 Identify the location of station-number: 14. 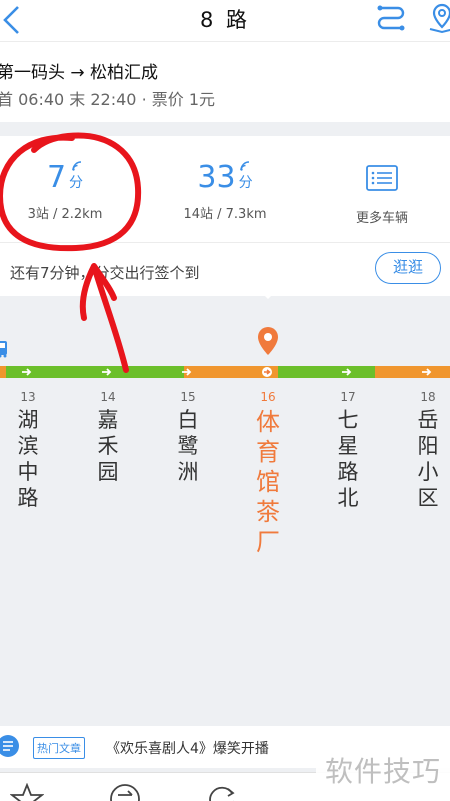
(108, 397).